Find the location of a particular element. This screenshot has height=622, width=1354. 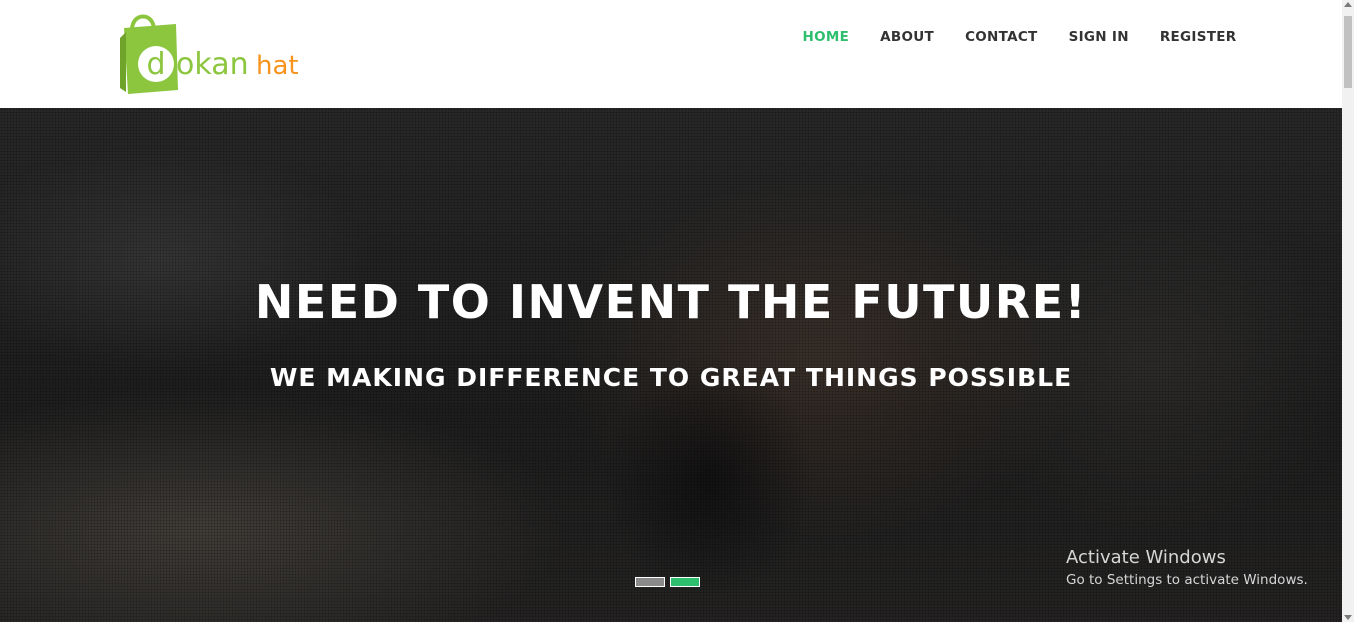

scrollbar-thumb is located at coordinates (1348, 52).